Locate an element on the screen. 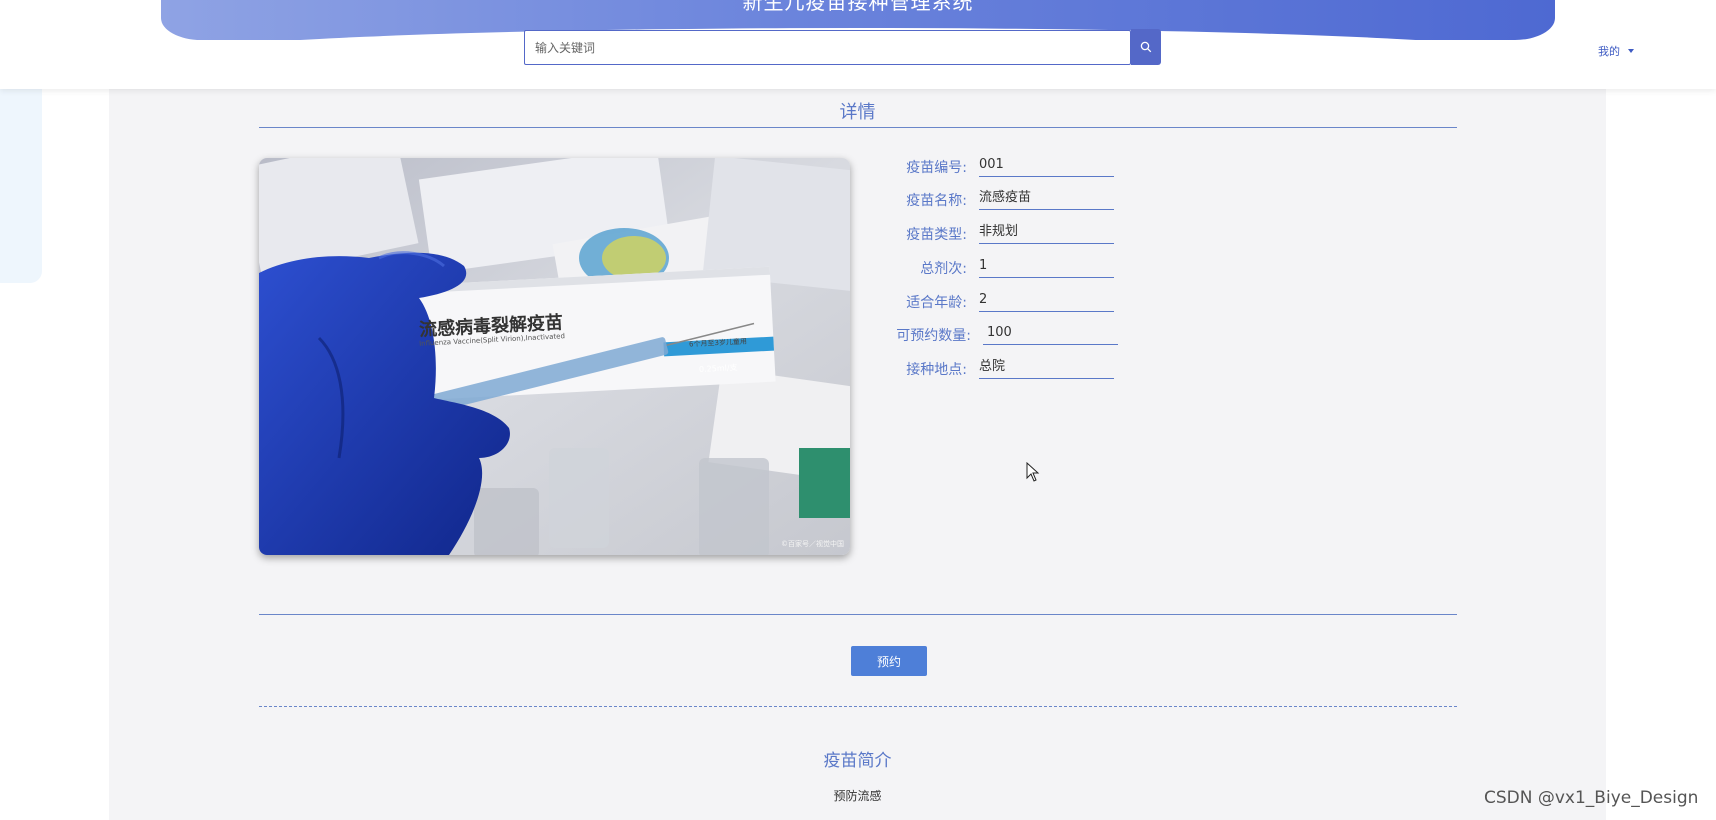 This screenshot has width=1716, height=820. field-vaccine-type: 疫苗类型: 非规划 is located at coordinates (1006, 232).